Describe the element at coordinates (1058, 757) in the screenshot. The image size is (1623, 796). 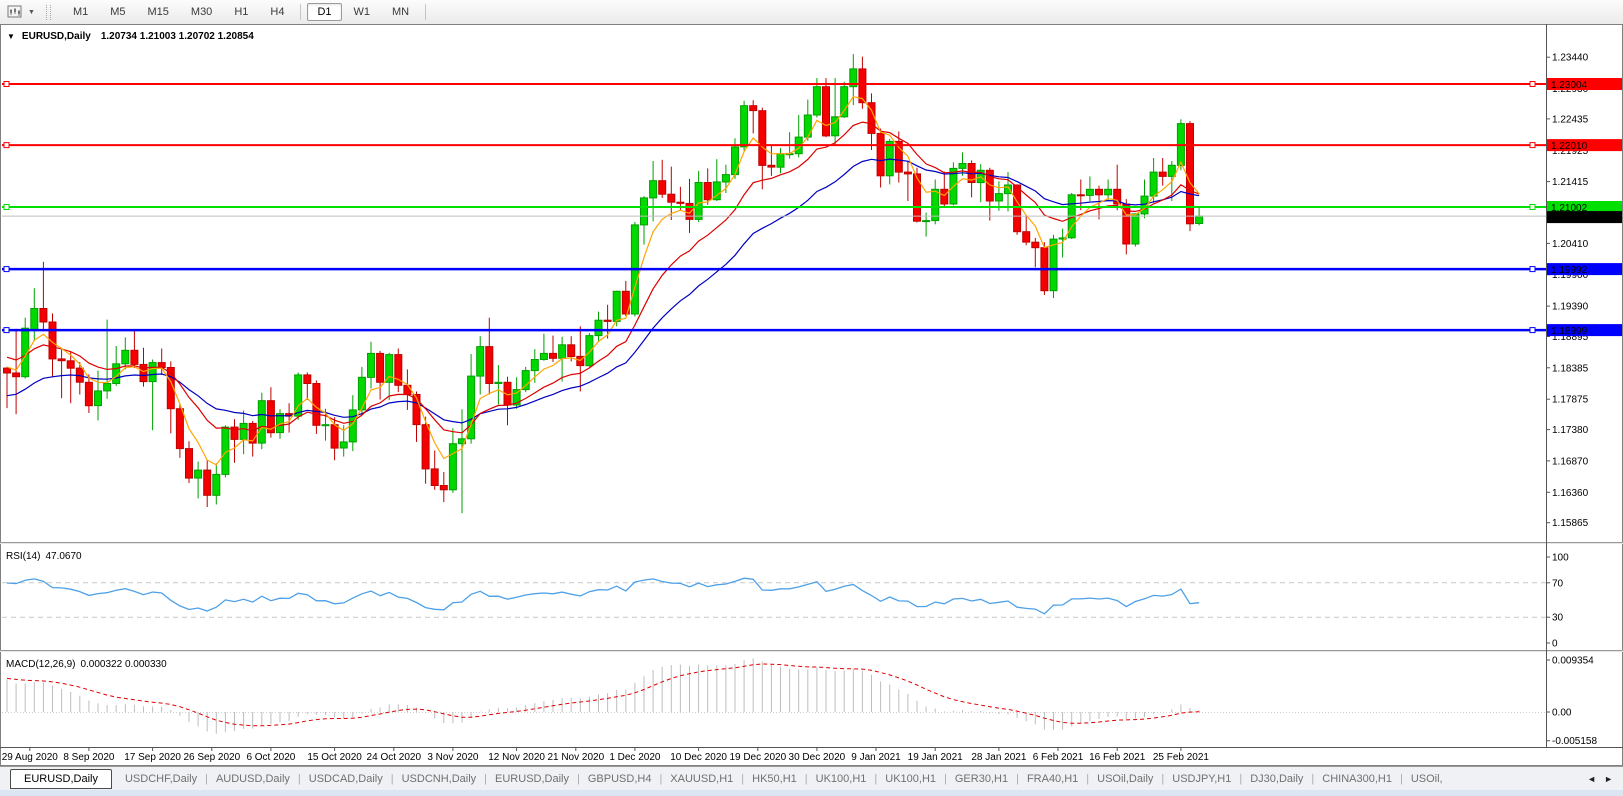
I see `date-tick-label: 6 Feb 2021` at that location.